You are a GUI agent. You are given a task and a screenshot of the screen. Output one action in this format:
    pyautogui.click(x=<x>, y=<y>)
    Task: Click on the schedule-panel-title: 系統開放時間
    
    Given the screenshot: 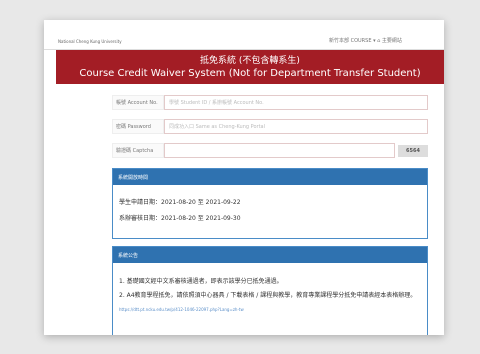 What is the action you would take?
    pyautogui.click(x=270, y=177)
    